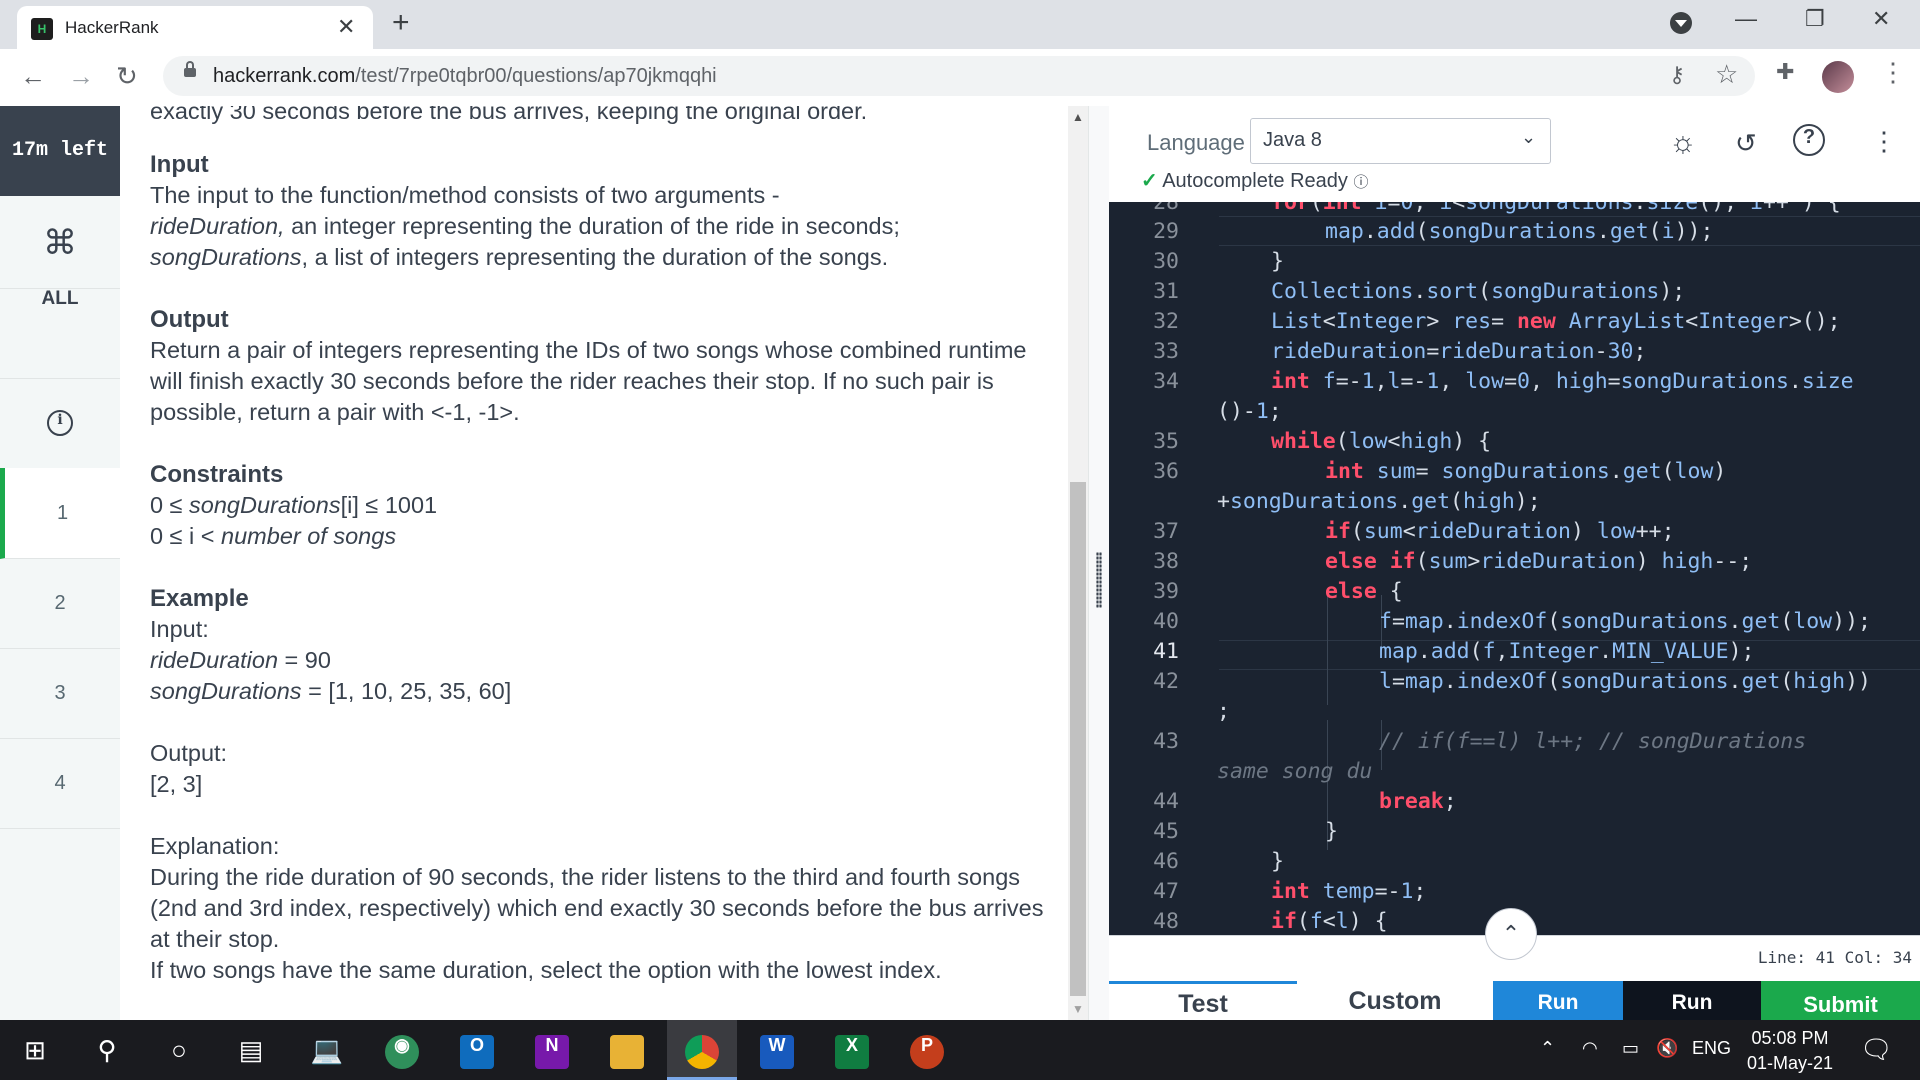  I want to click on help-icon: ?, so click(1809, 140).